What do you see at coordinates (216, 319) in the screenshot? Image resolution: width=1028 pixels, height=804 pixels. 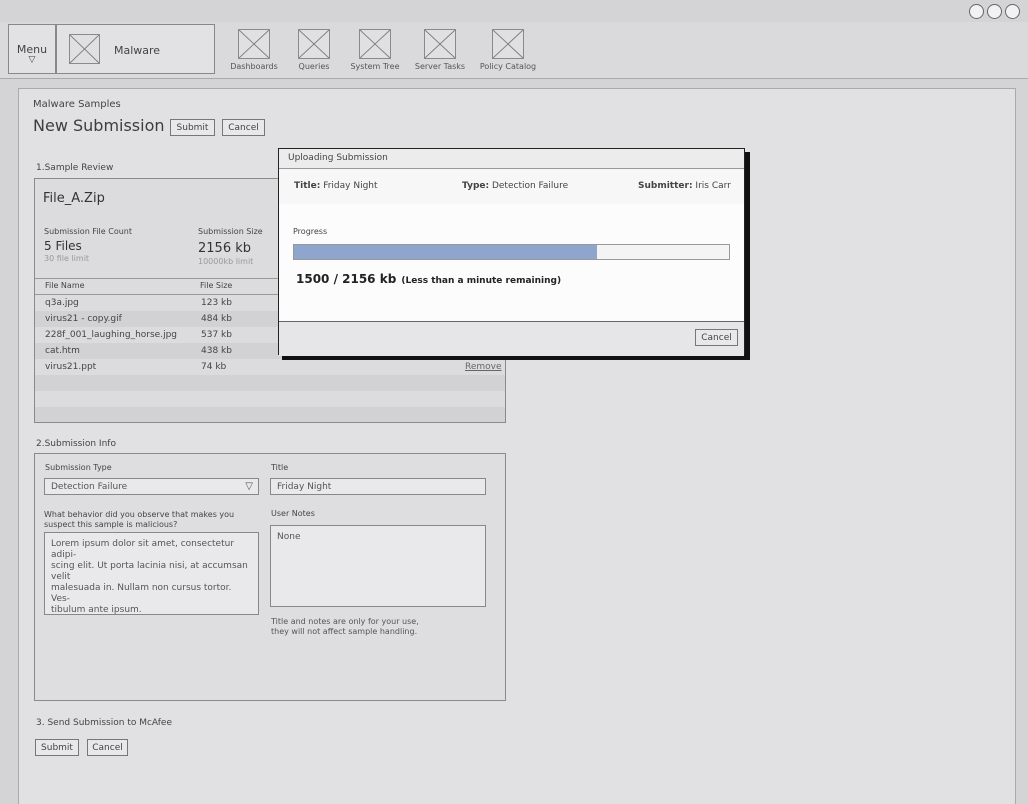 I see `file-size: 484 kb` at bounding box center [216, 319].